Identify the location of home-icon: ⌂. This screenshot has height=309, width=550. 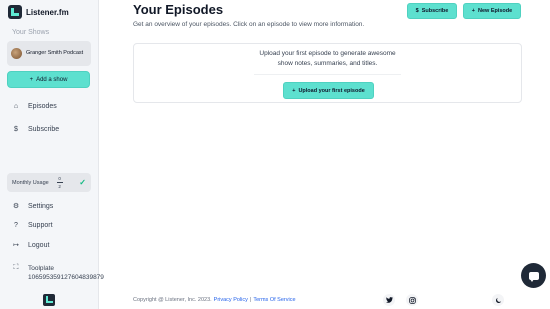
(16, 106).